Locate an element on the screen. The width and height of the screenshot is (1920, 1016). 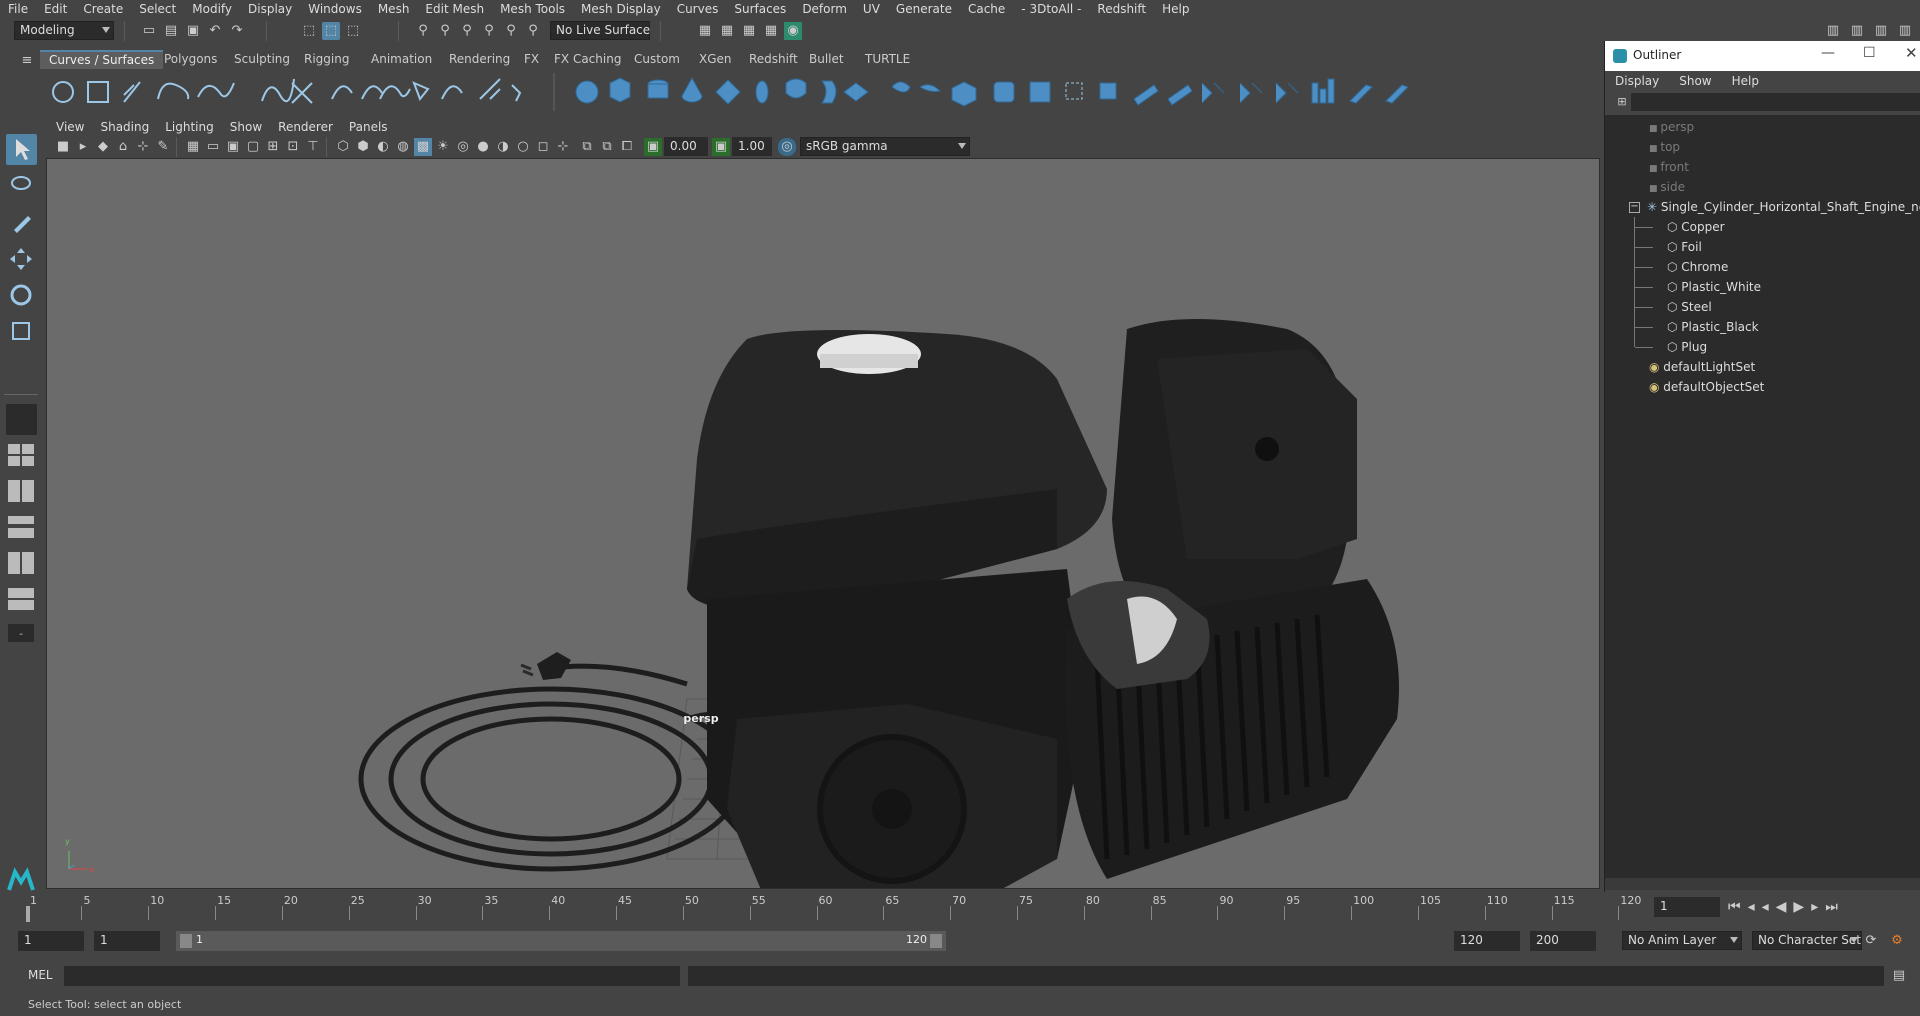
outliner-search-input is located at coordinates (1775, 102).